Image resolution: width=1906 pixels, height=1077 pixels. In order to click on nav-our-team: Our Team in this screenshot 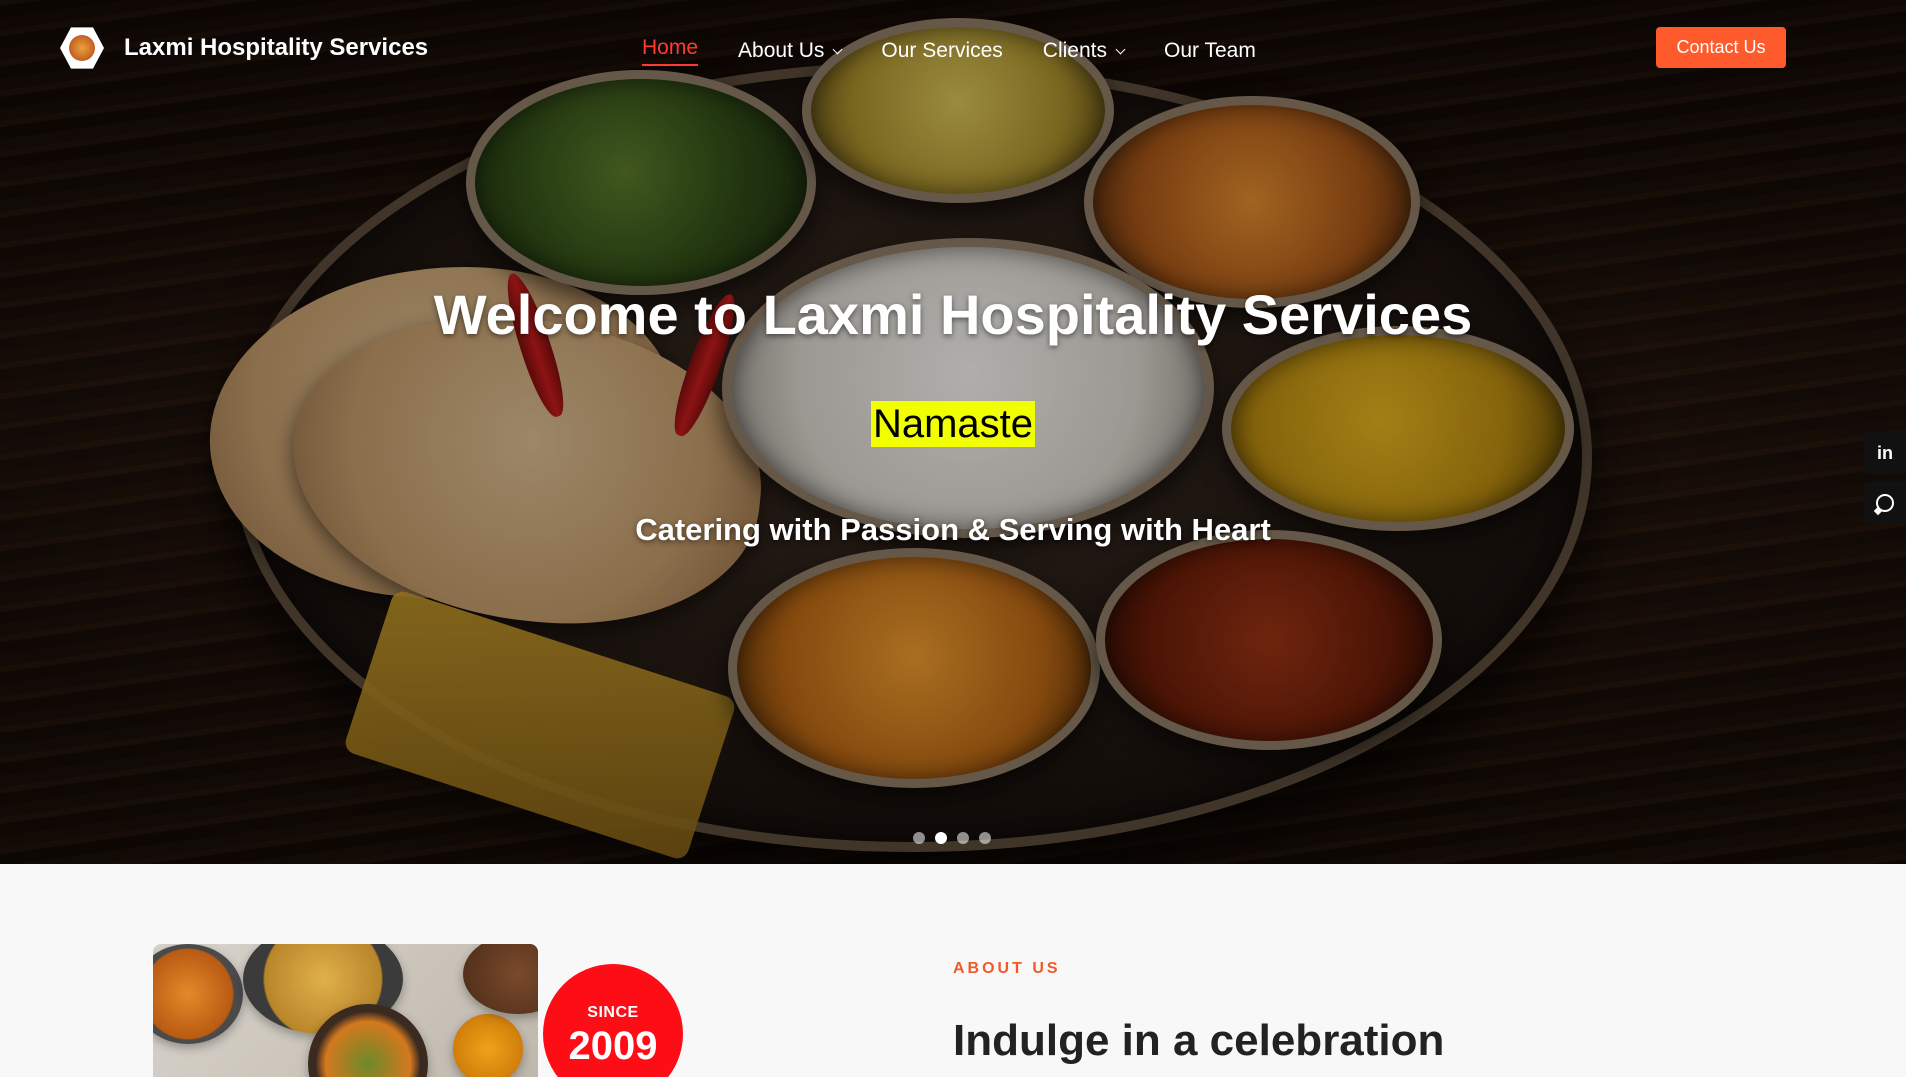, I will do `click(1210, 51)`.